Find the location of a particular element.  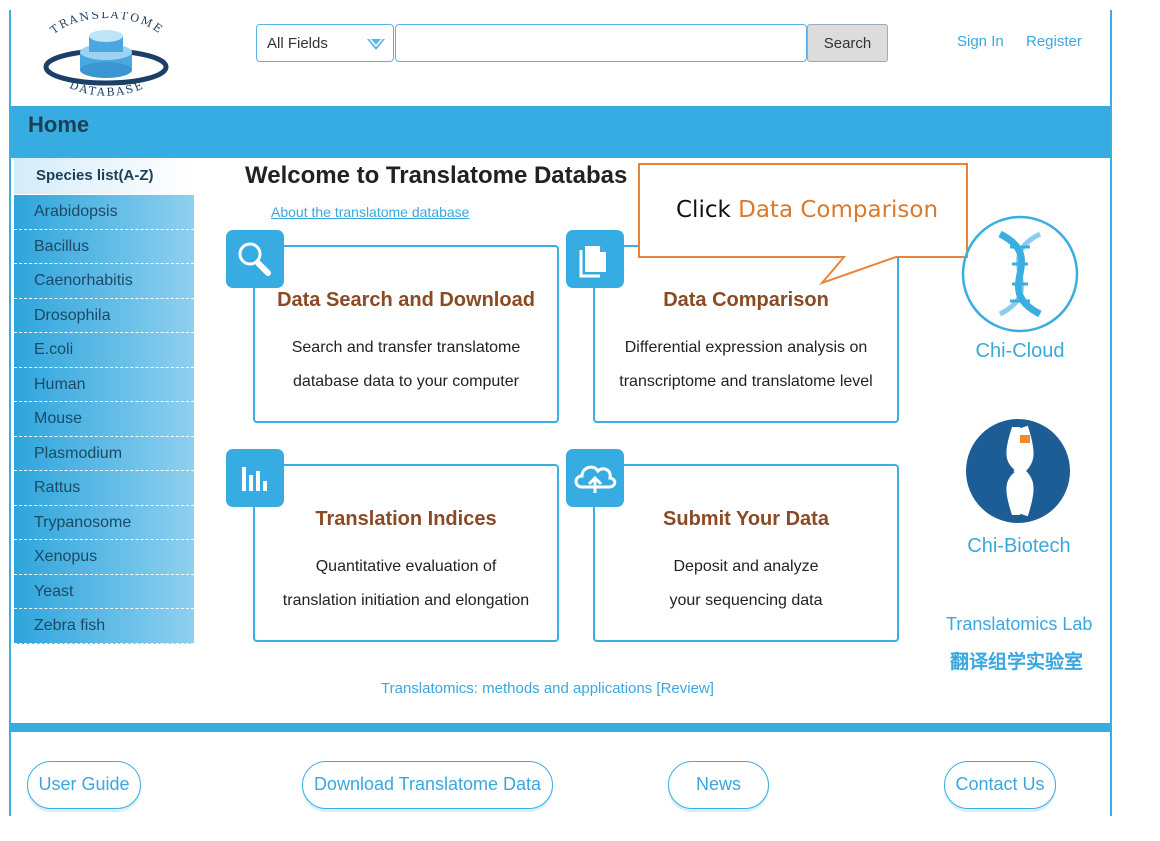

chromosome-icon is located at coordinates (1018, 471).